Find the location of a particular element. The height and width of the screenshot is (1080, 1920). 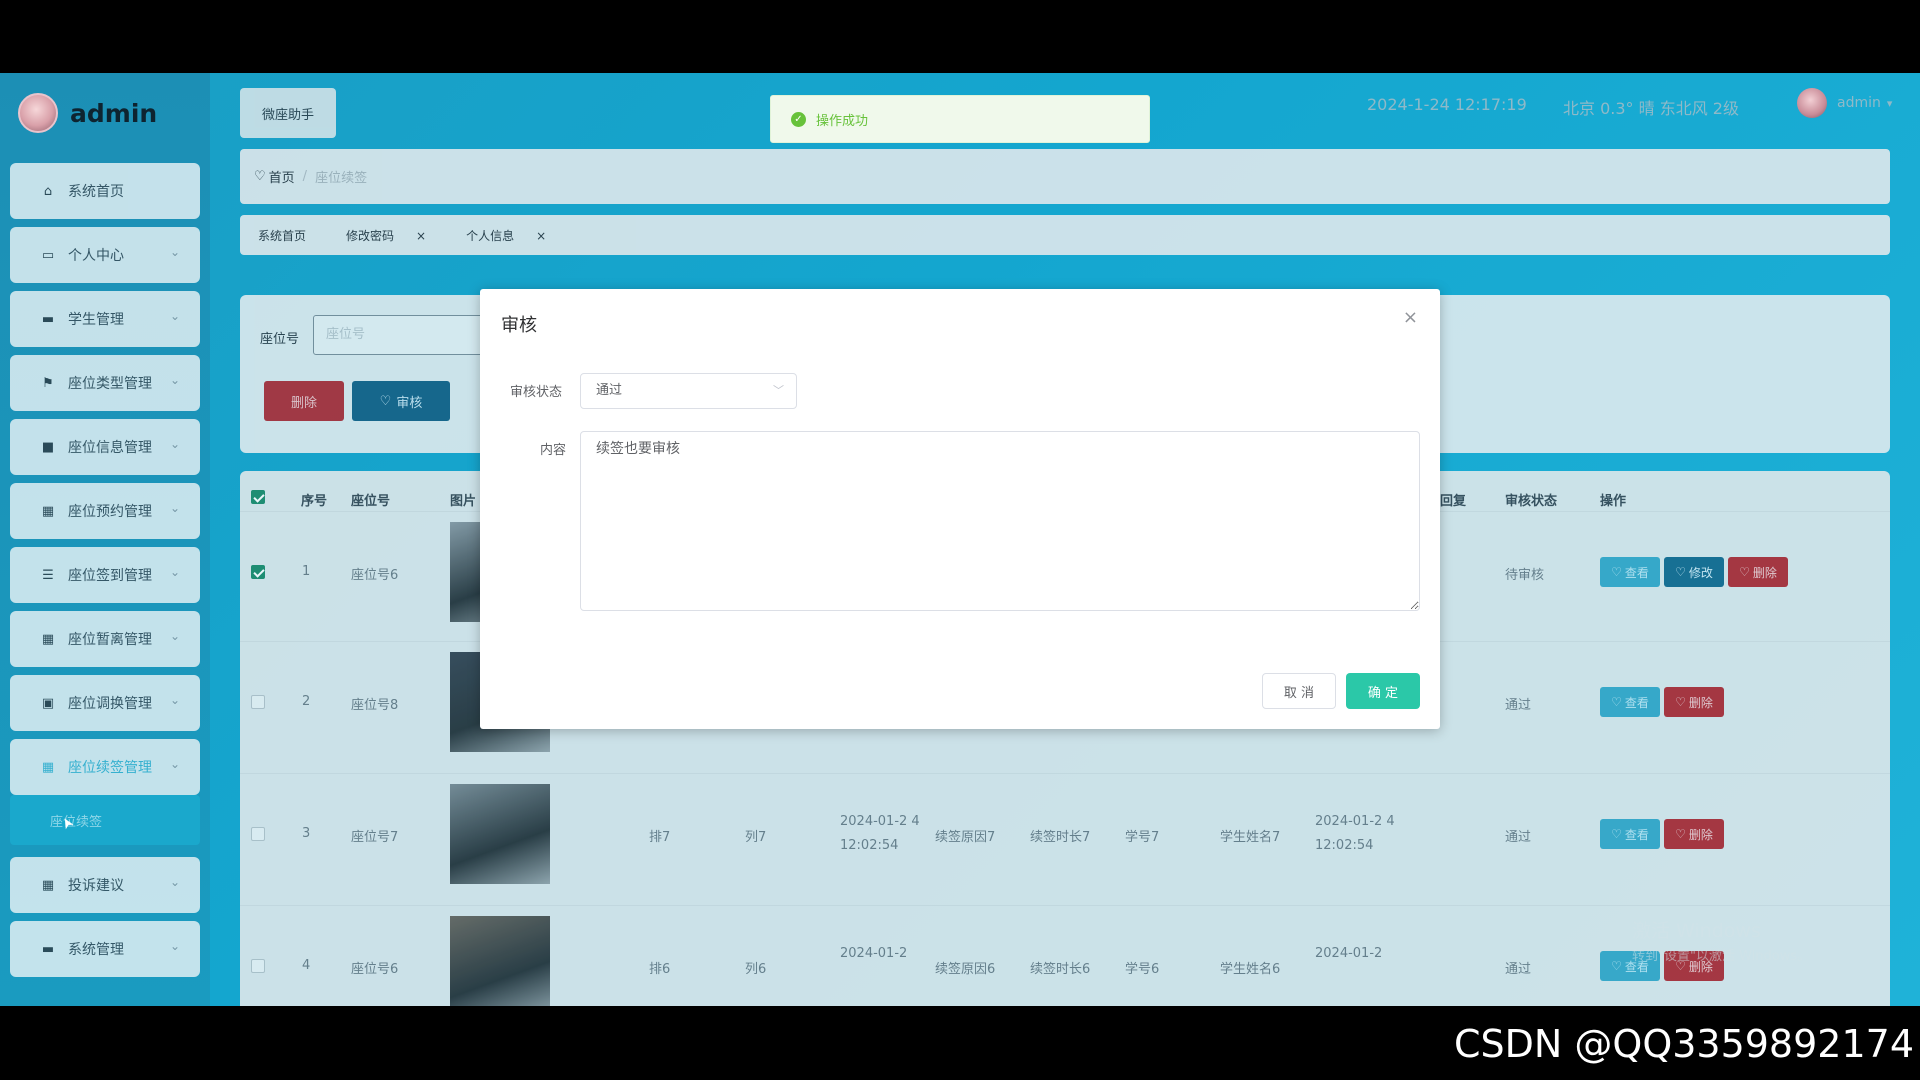

cell-student_no: 学号7 is located at coordinates (1142, 837).